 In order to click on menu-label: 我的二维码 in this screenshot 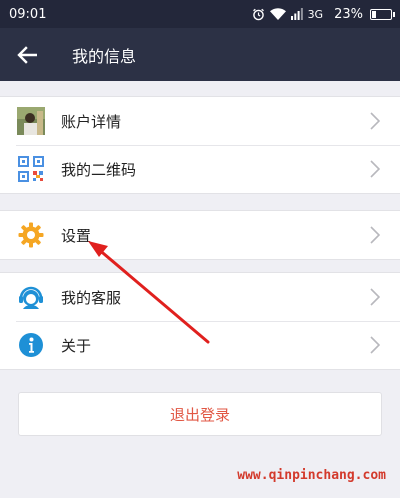, I will do `click(99, 169)`.